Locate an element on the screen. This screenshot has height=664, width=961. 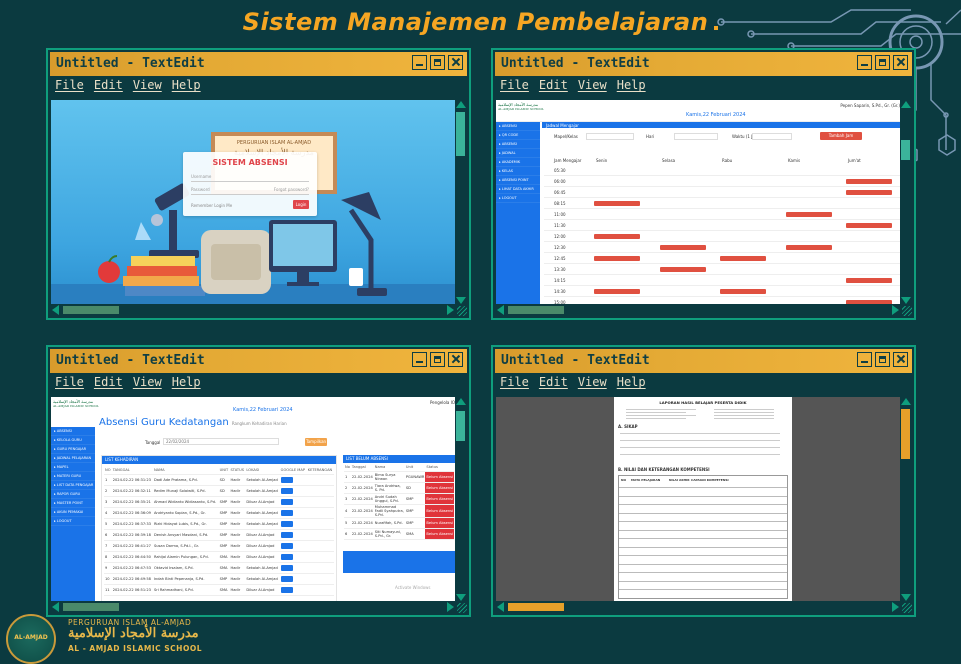
remember-checkbox: Remember Login Me is located at coordinates (211, 205).